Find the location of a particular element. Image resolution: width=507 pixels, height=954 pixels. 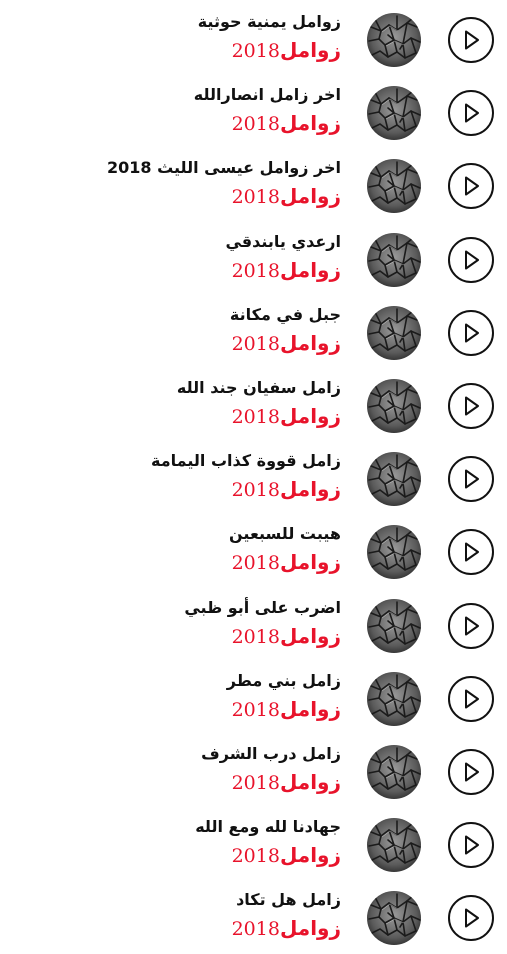

track-row: اخر زوامل عيسى الليث 2018 زوامل2018 is located at coordinates (253, 185).